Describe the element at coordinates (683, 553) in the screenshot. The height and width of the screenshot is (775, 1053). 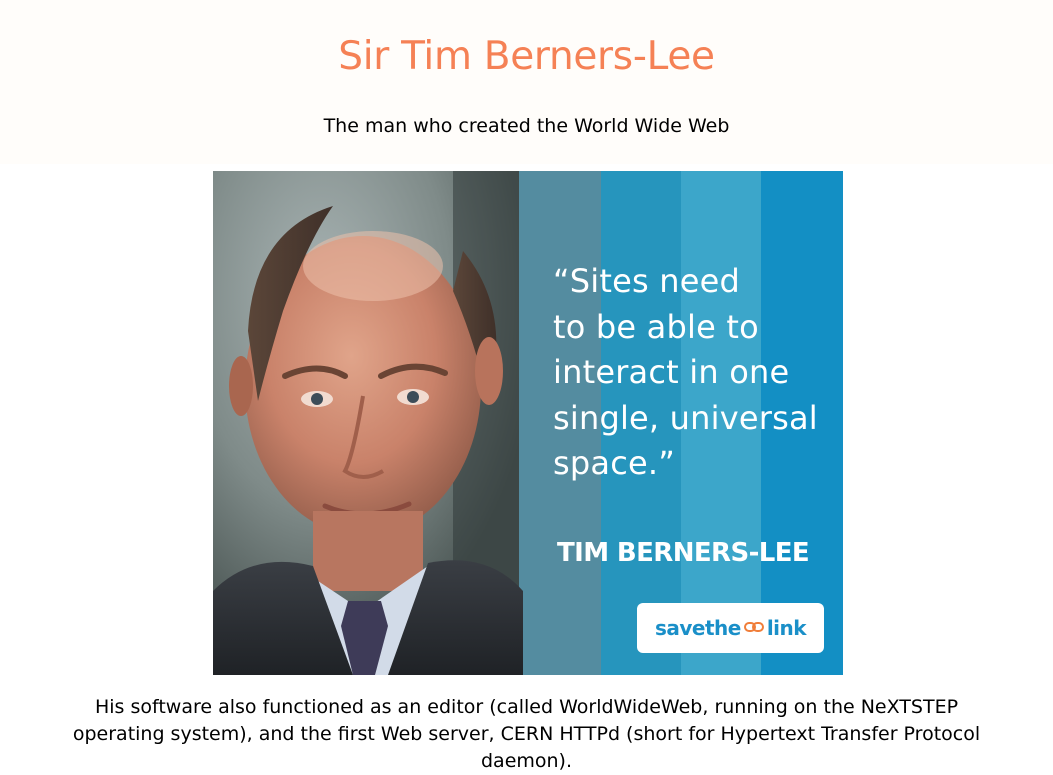
I see `quote-author: TIM BERNERS-LEE` at that location.